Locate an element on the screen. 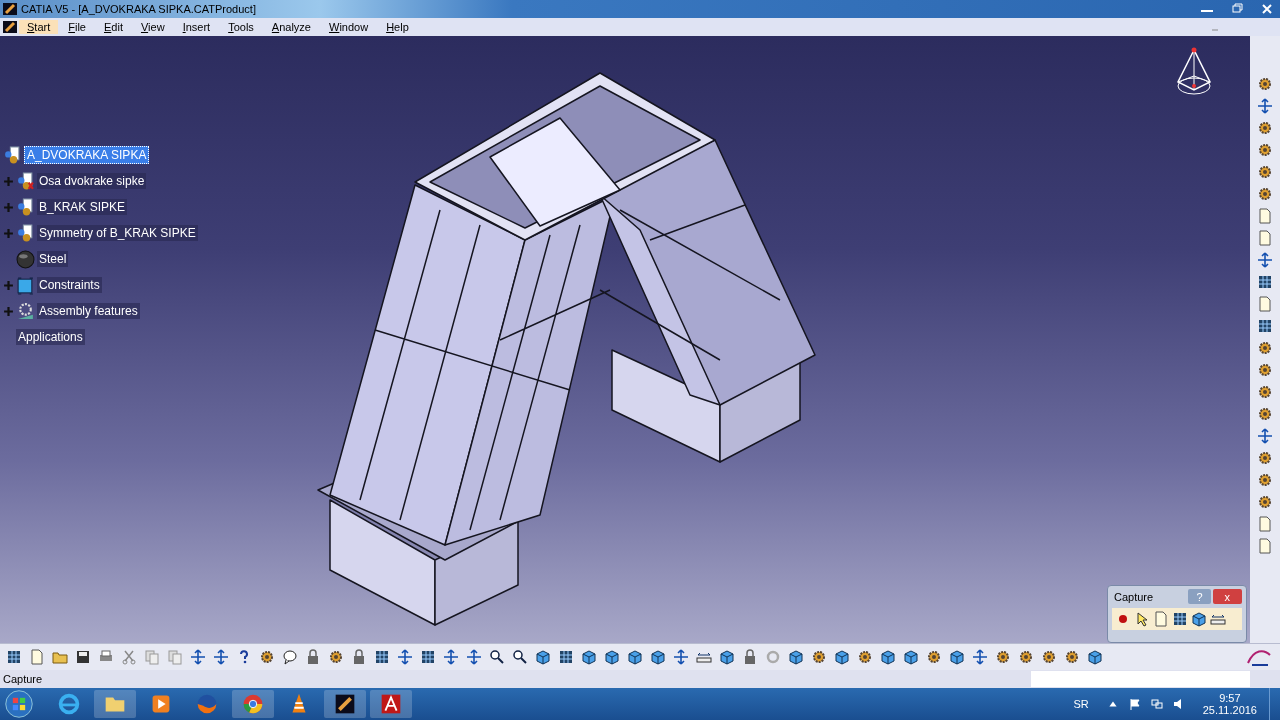 Image resolution: width=1280 pixels, height=720 pixels. menu-item: Window is located at coordinates (349, 27).